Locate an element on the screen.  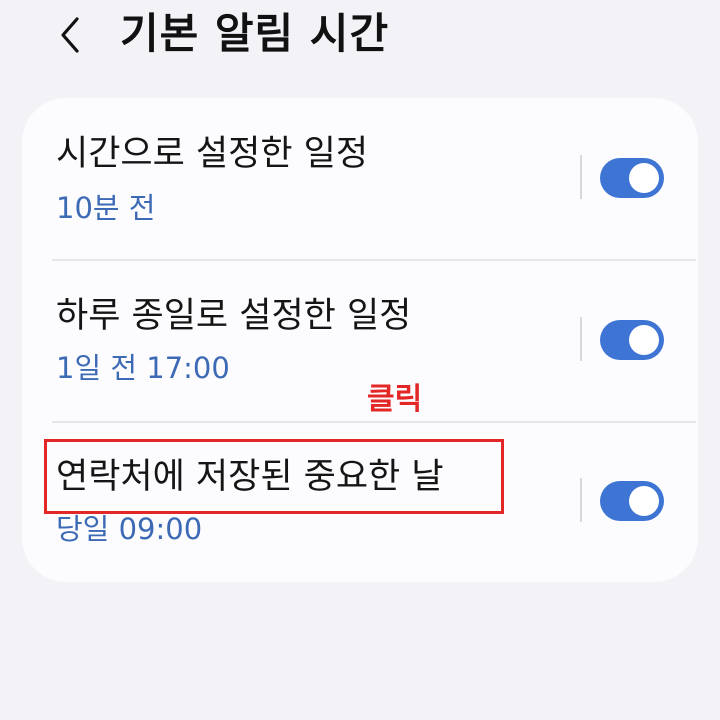
setting-row-title: 연락처에 저장된 중요한 날 is located at coordinates (250, 477).